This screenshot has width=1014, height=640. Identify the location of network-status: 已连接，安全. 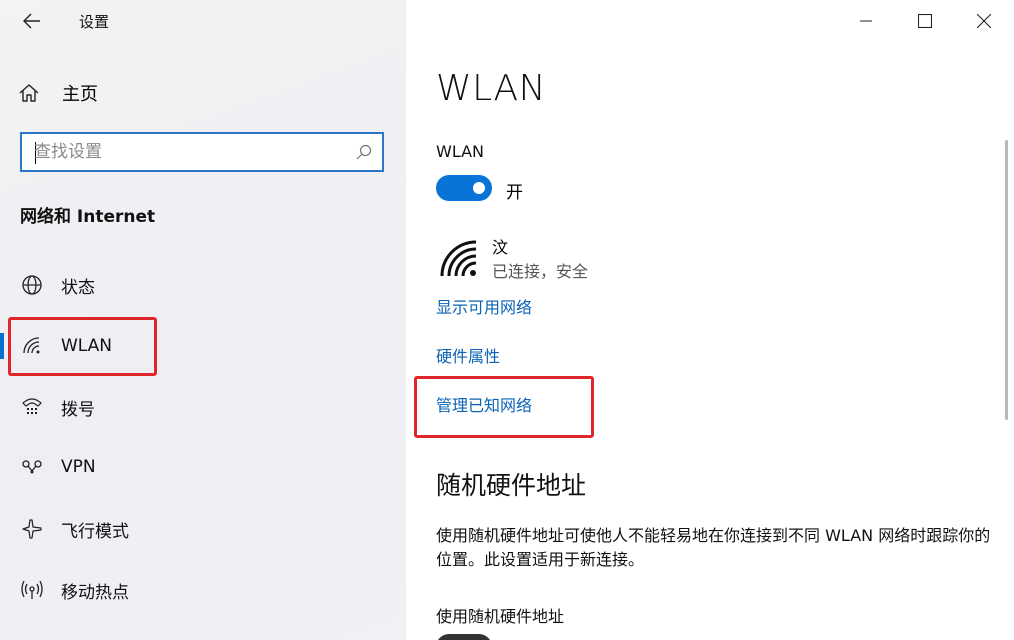
(540, 271).